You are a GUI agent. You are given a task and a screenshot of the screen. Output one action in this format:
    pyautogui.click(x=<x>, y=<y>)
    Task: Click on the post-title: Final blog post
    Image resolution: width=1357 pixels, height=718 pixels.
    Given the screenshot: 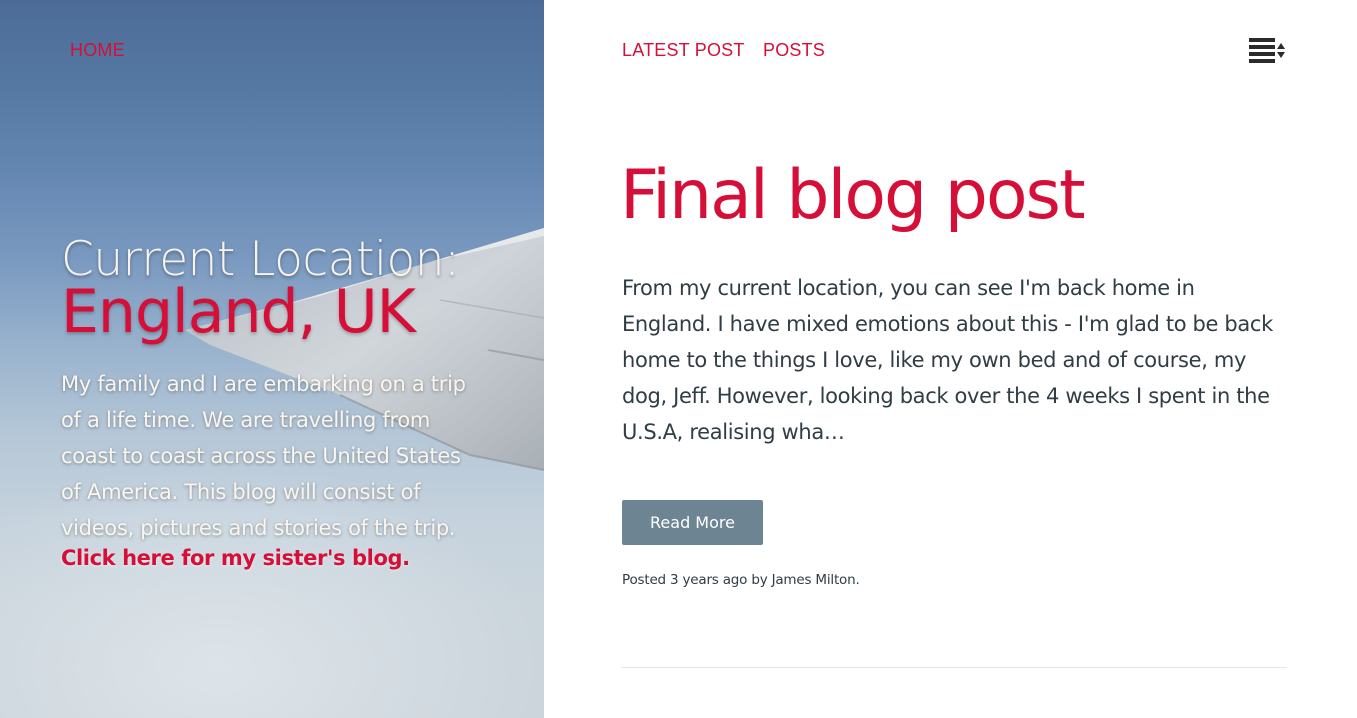 What is the action you would take?
    pyautogui.click(x=853, y=195)
    